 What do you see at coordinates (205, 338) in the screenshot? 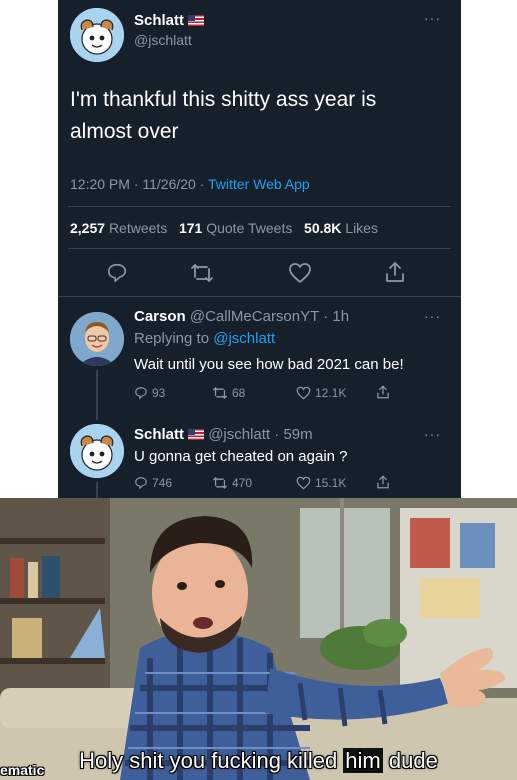
I see `reply1-replying-to: Replying to @jschlatt` at bounding box center [205, 338].